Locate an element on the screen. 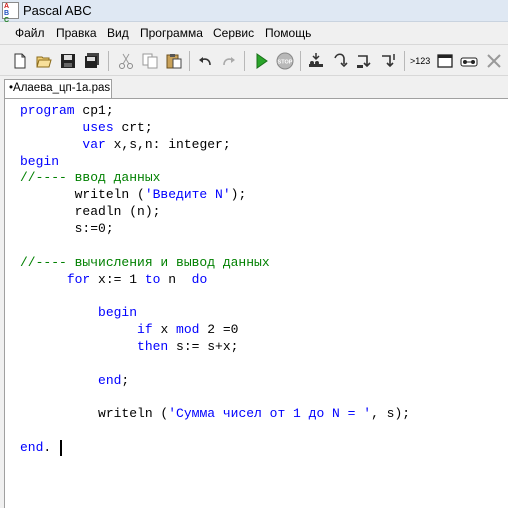  comment: //---- вычисления и вывод данных is located at coordinates (145, 262).